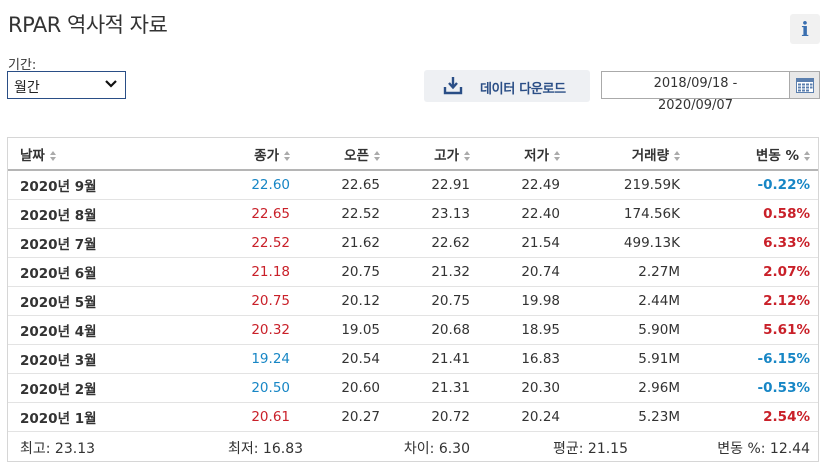 The height and width of the screenshot is (468, 827). Describe the element at coordinates (753, 154) in the screenshot. I see `column-header-change: 변동 %` at that location.